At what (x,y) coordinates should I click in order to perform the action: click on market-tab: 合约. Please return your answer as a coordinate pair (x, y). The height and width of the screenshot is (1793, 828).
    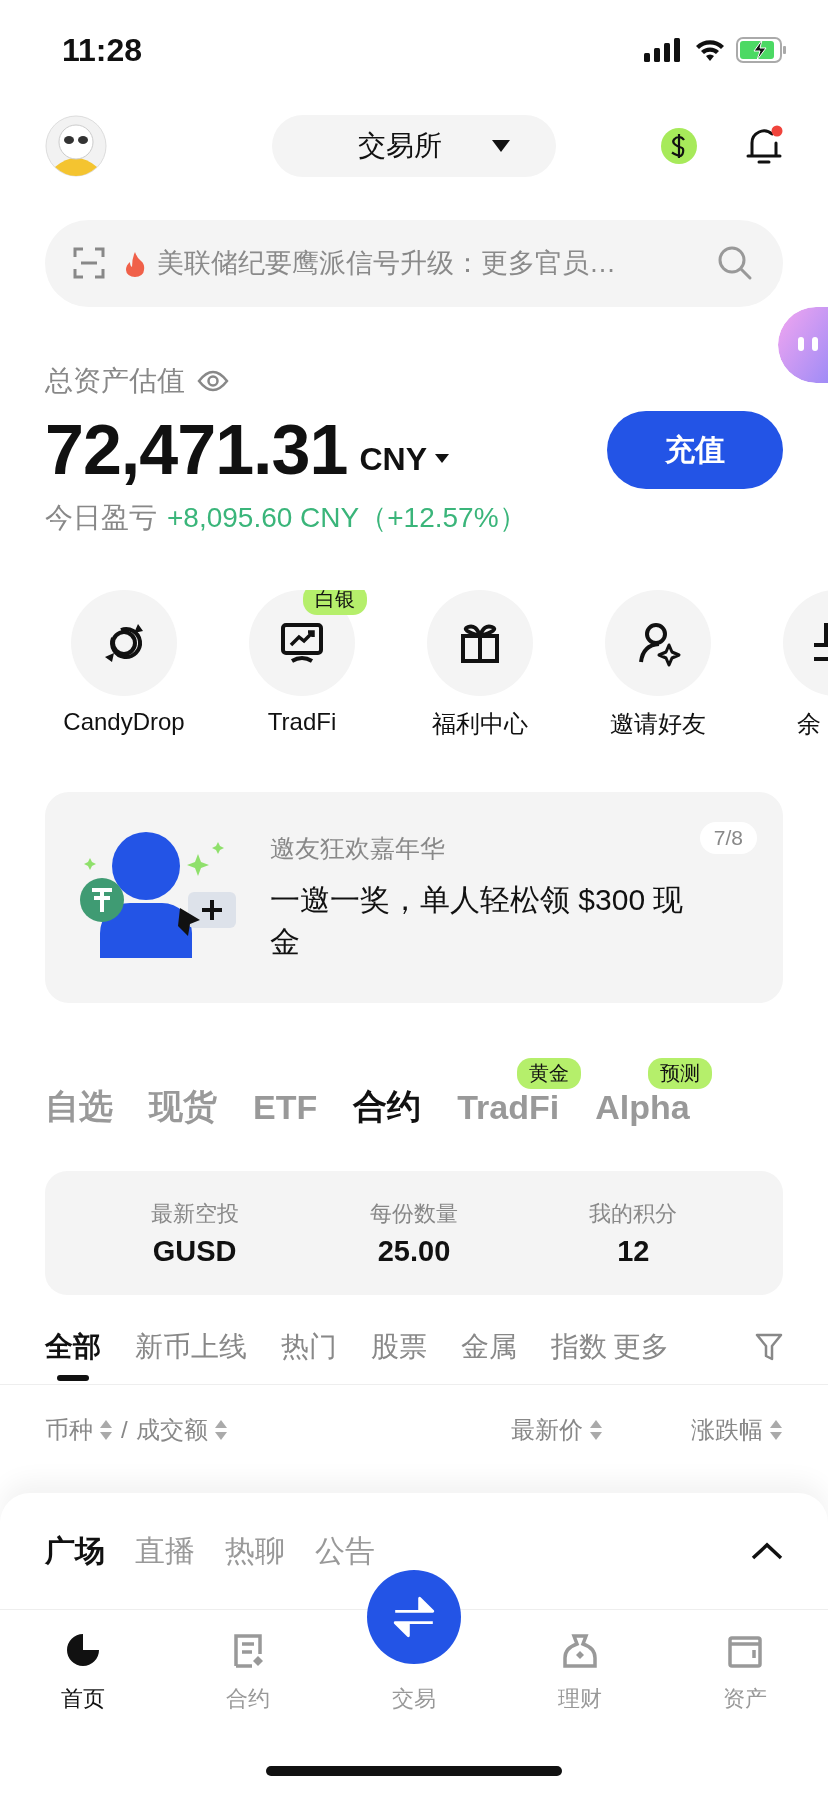
    Looking at the image, I should click on (387, 1107).